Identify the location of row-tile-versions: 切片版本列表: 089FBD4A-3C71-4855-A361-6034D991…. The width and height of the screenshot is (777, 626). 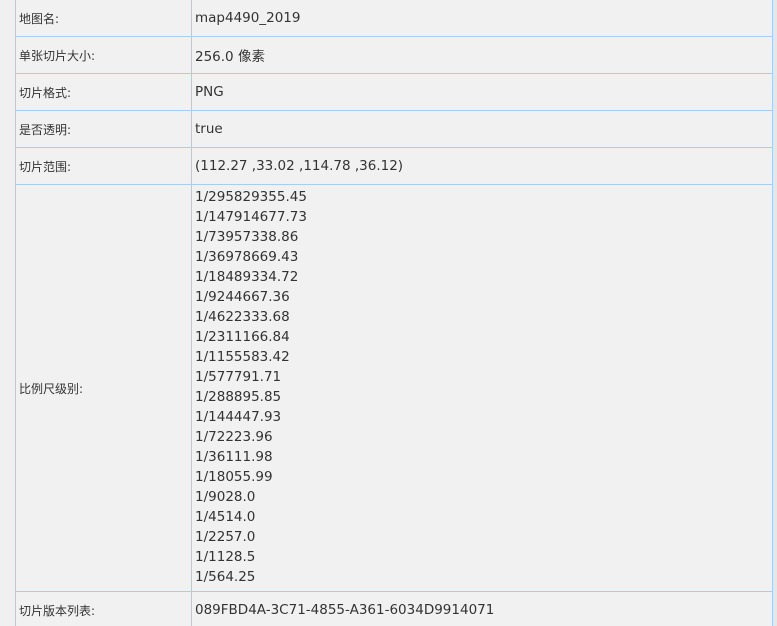
(394, 609).